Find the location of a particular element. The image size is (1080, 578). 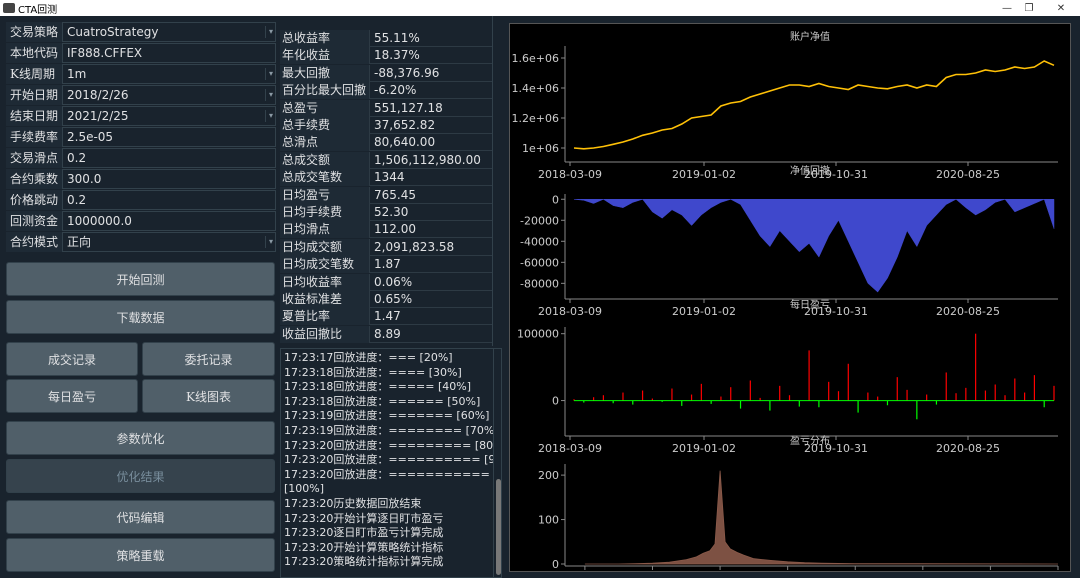

form-row: 本地代码 IF888.CFFEX is located at coordinates (141, 53).